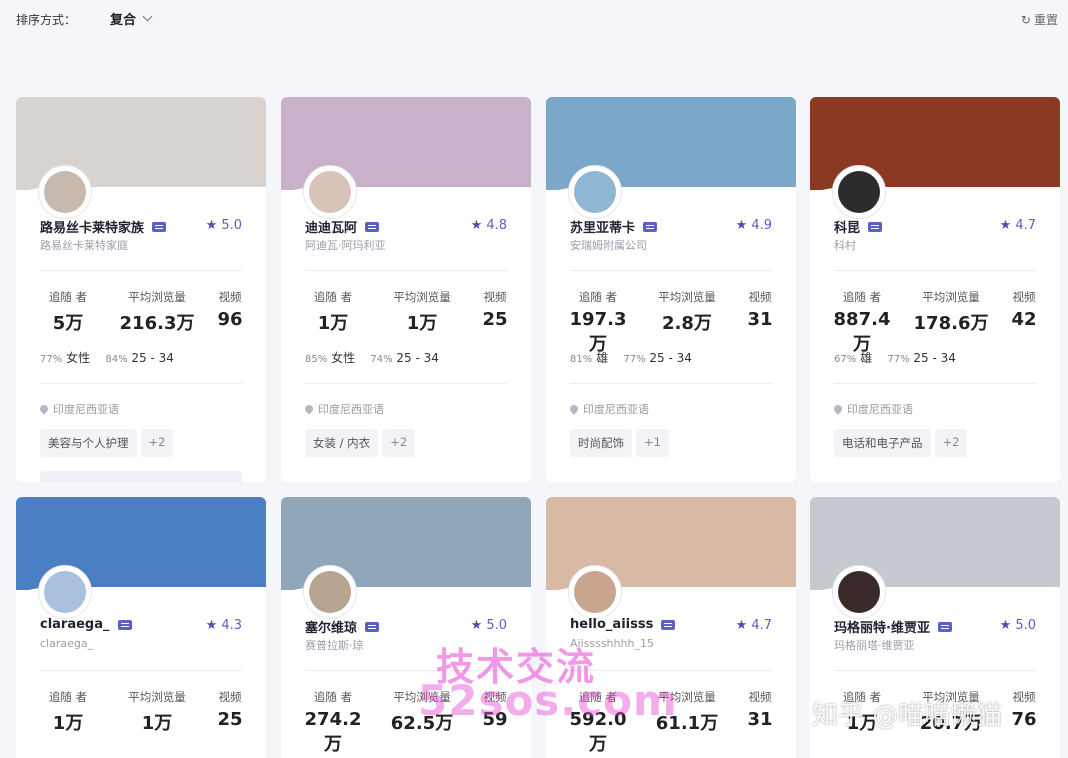 The image size is (1068, 758). What do you see at coordinates (866, 358) in the screenshot?
I see `gender: 雄` at bounding box center [866, 358].